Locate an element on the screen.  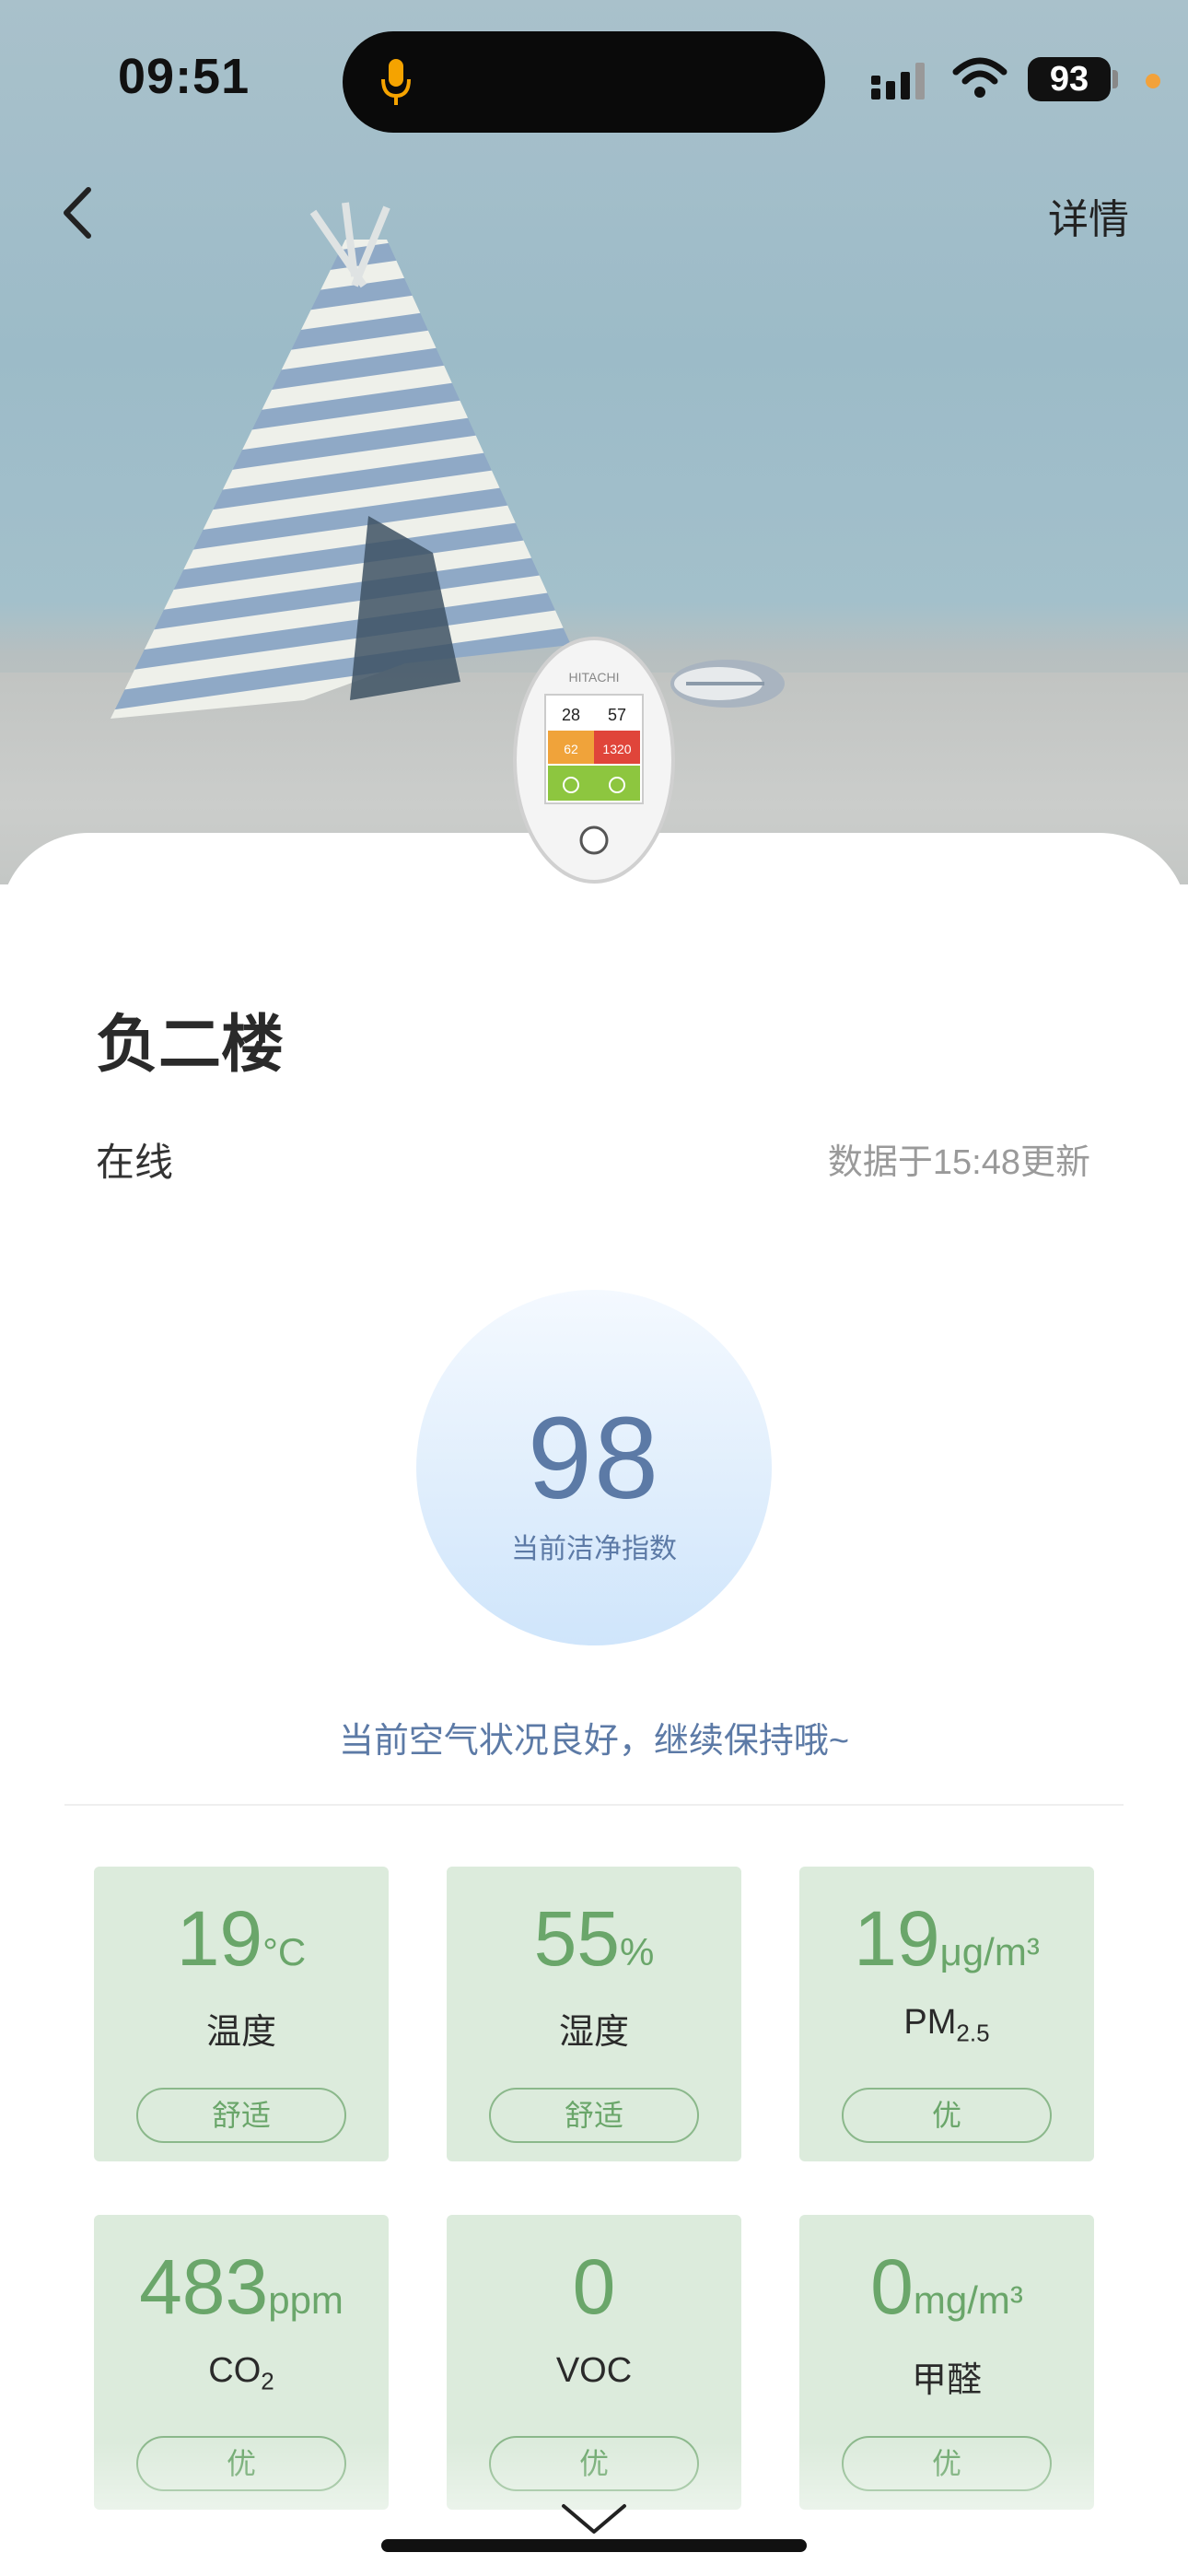
back-button is located at coordinates (78, 213).